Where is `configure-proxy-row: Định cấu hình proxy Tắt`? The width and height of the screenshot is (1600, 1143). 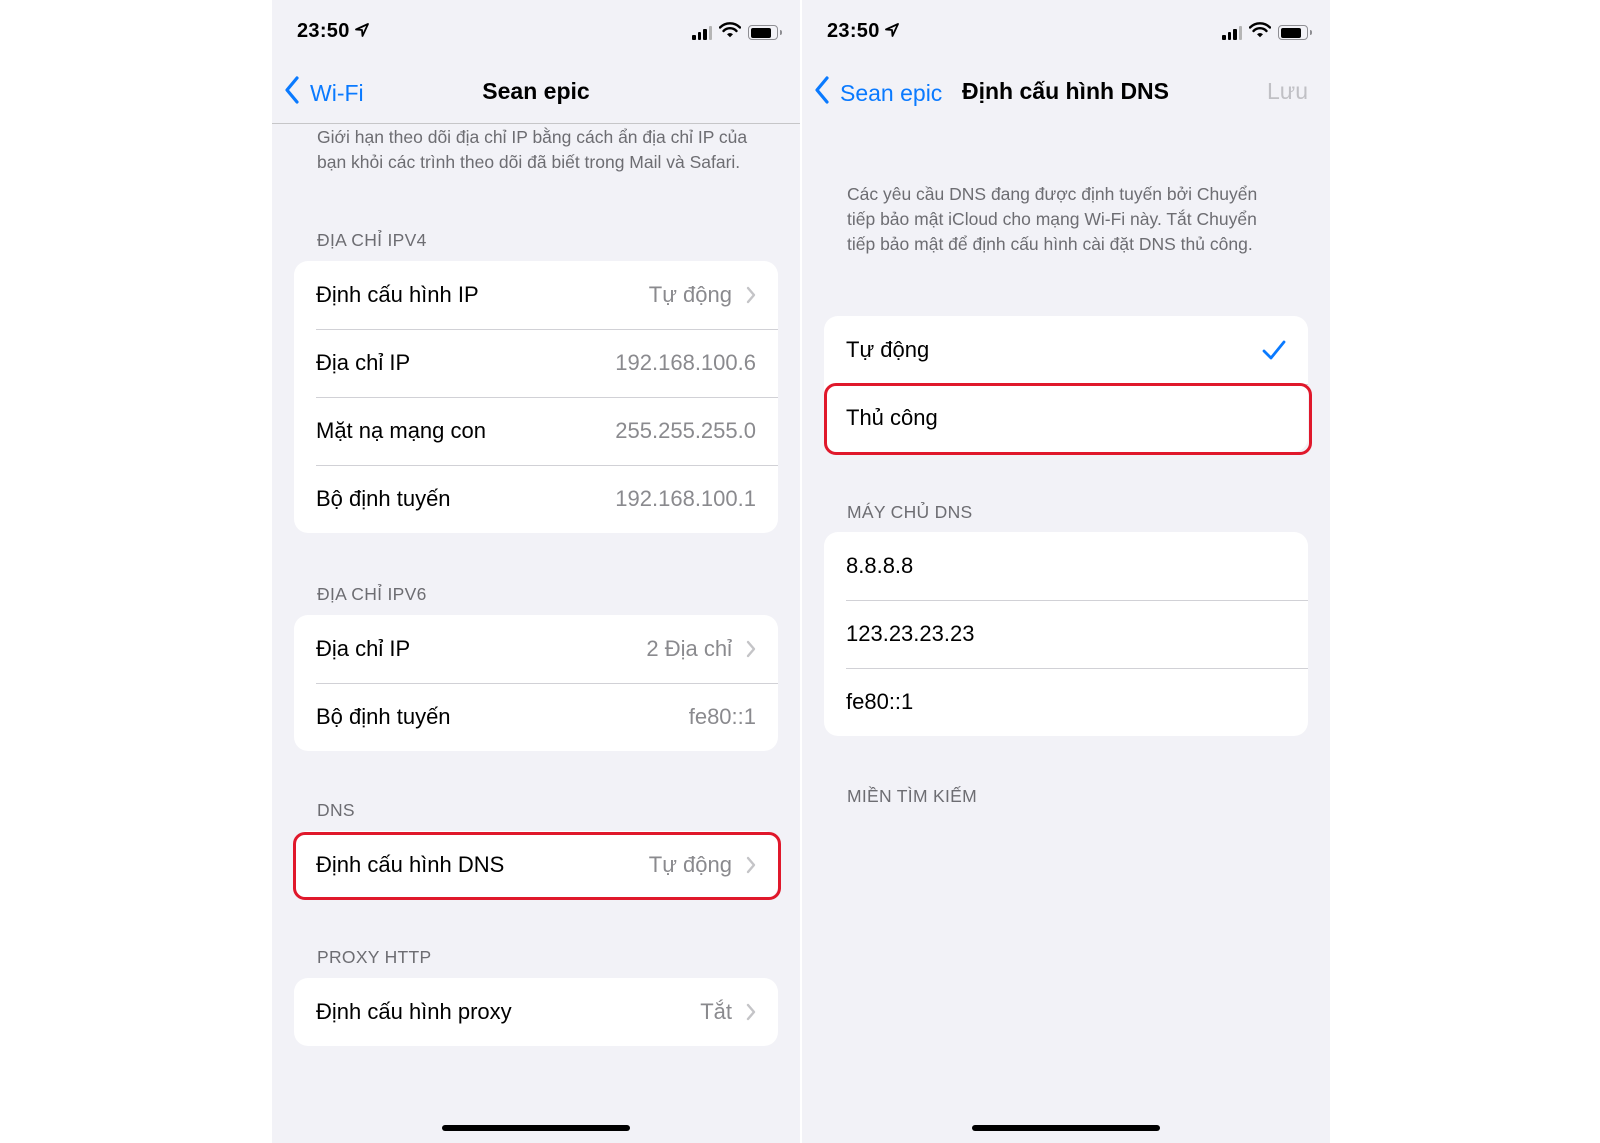 configure-proxy-row: Định cấu hình proxy Tắt is located at coordinates (536, 1012).